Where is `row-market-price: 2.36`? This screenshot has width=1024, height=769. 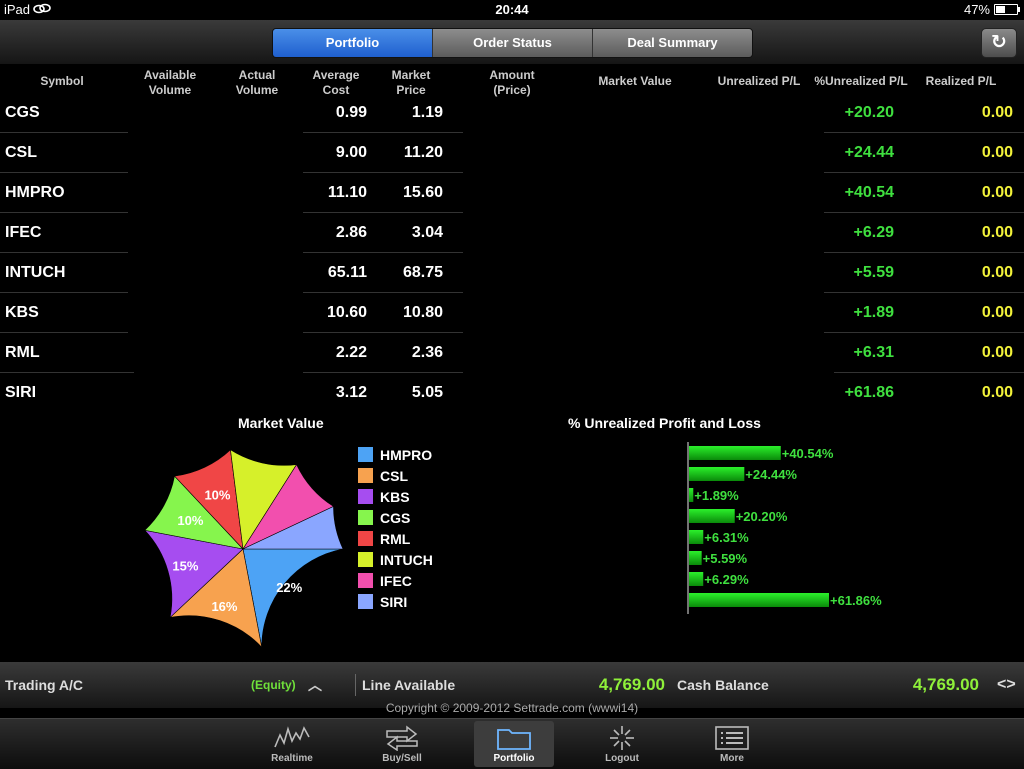 row-market-price: 2.36 is located at coordinates (427, 352).